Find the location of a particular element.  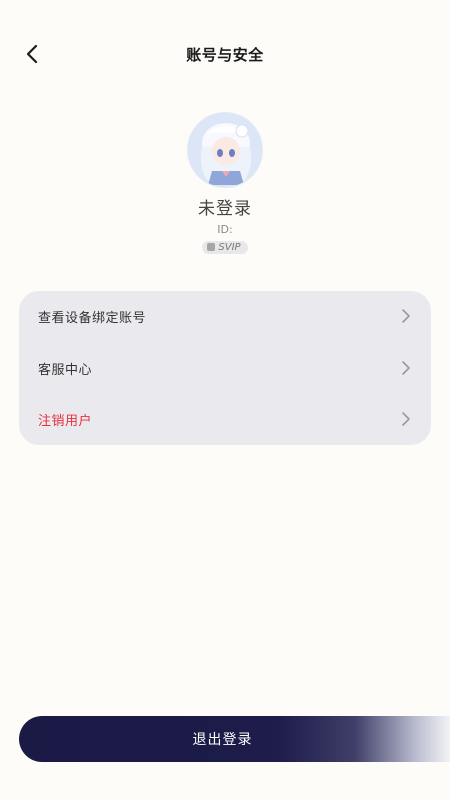

vip-icon is located at coordinates (211, 247).